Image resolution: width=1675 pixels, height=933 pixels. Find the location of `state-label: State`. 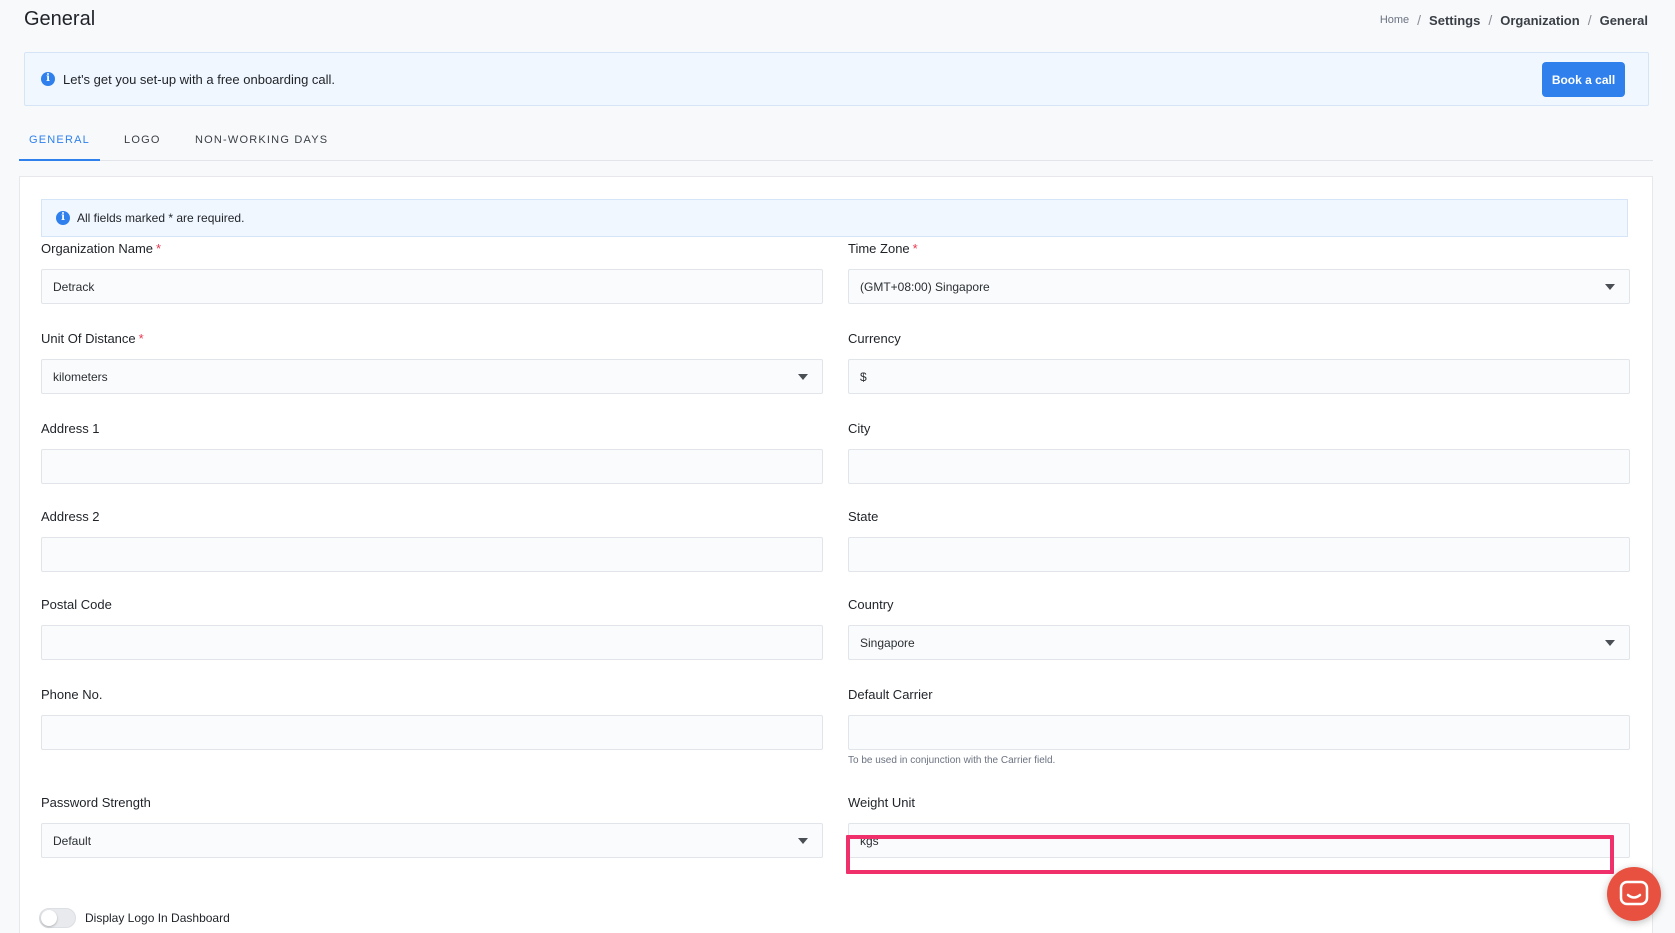

state-label: State is located at coordinates (863, 516).